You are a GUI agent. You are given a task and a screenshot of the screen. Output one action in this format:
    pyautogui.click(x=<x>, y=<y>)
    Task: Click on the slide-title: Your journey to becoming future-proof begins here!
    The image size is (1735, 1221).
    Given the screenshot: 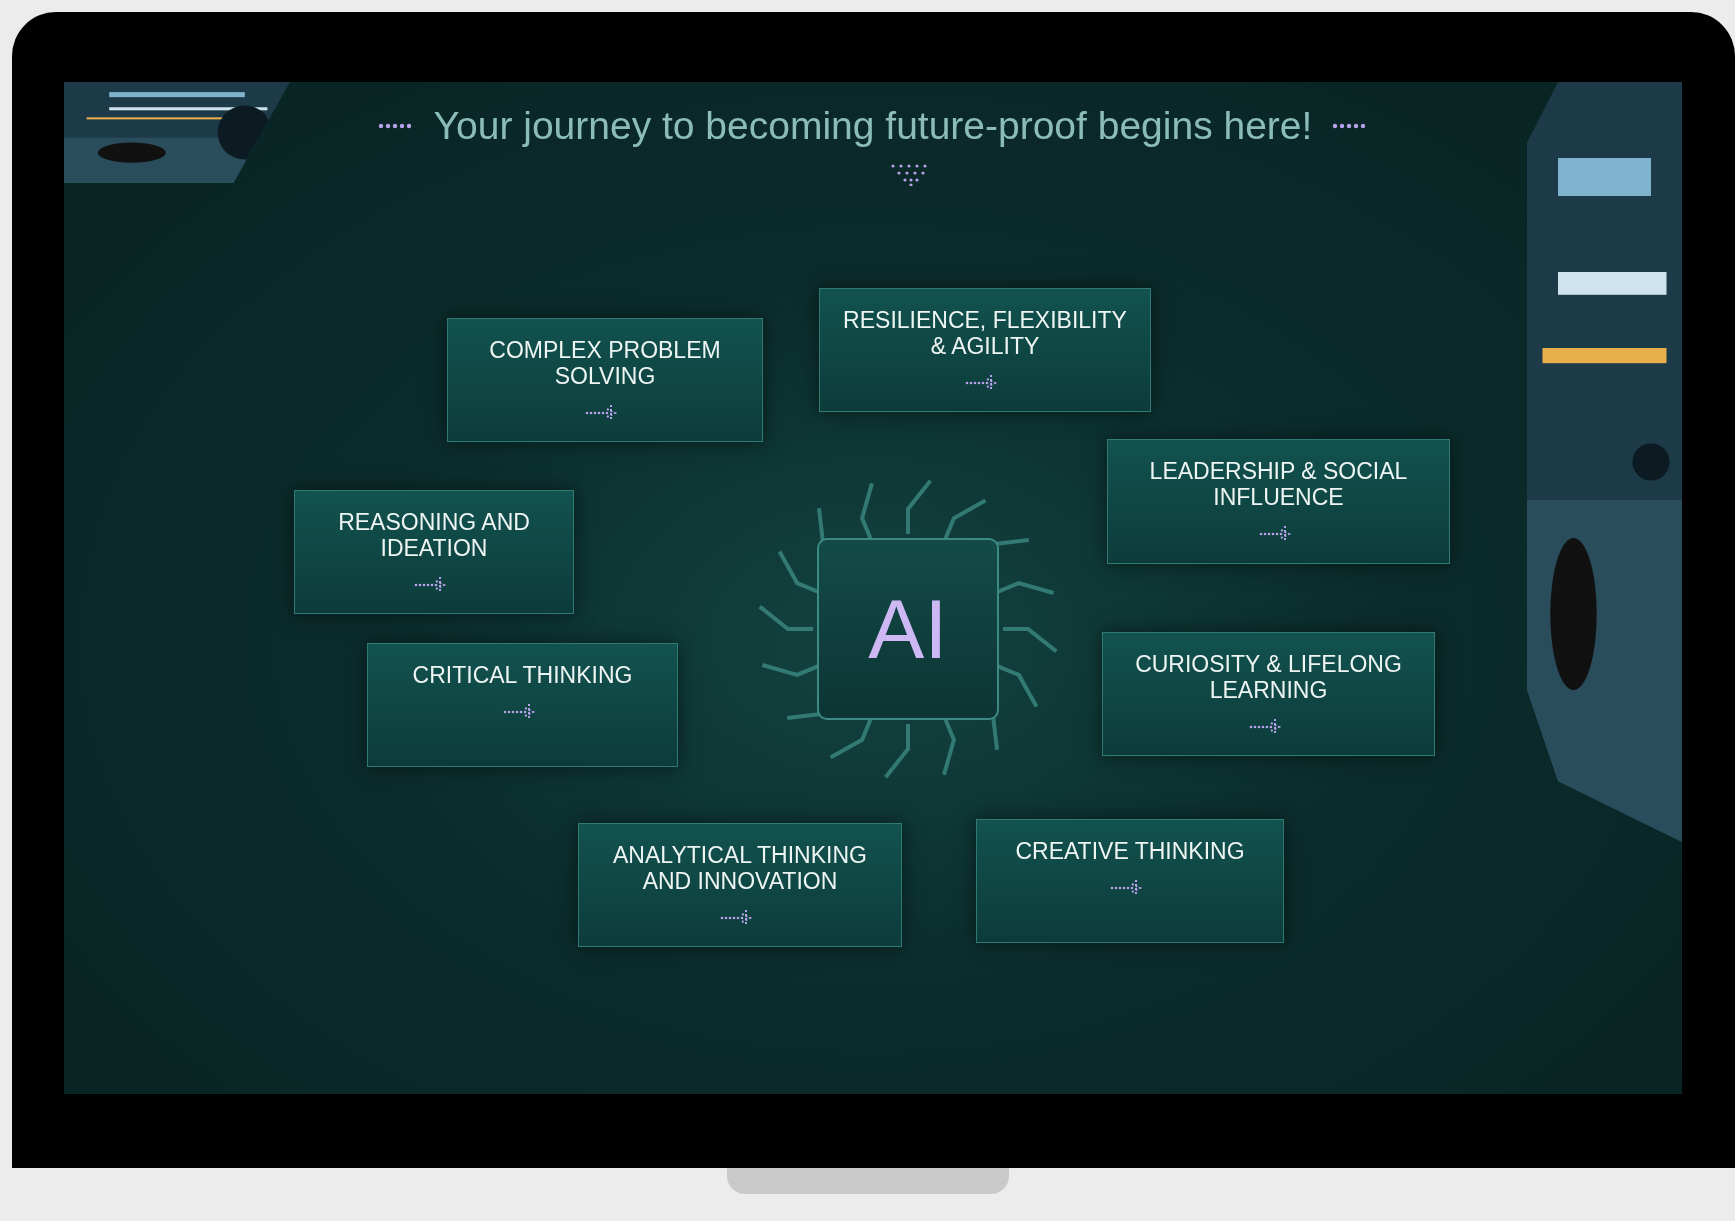 What is the action you would take?
    pyautogui.click(x=873, y=126)
    